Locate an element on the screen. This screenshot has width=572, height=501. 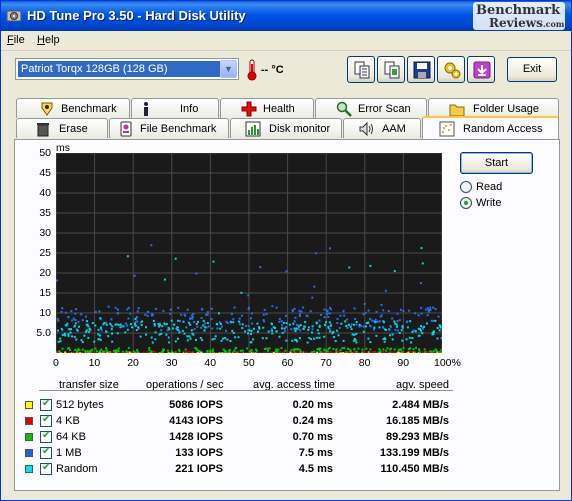
tab-benchmark: Benchmark is located at coordinates (73, 108).